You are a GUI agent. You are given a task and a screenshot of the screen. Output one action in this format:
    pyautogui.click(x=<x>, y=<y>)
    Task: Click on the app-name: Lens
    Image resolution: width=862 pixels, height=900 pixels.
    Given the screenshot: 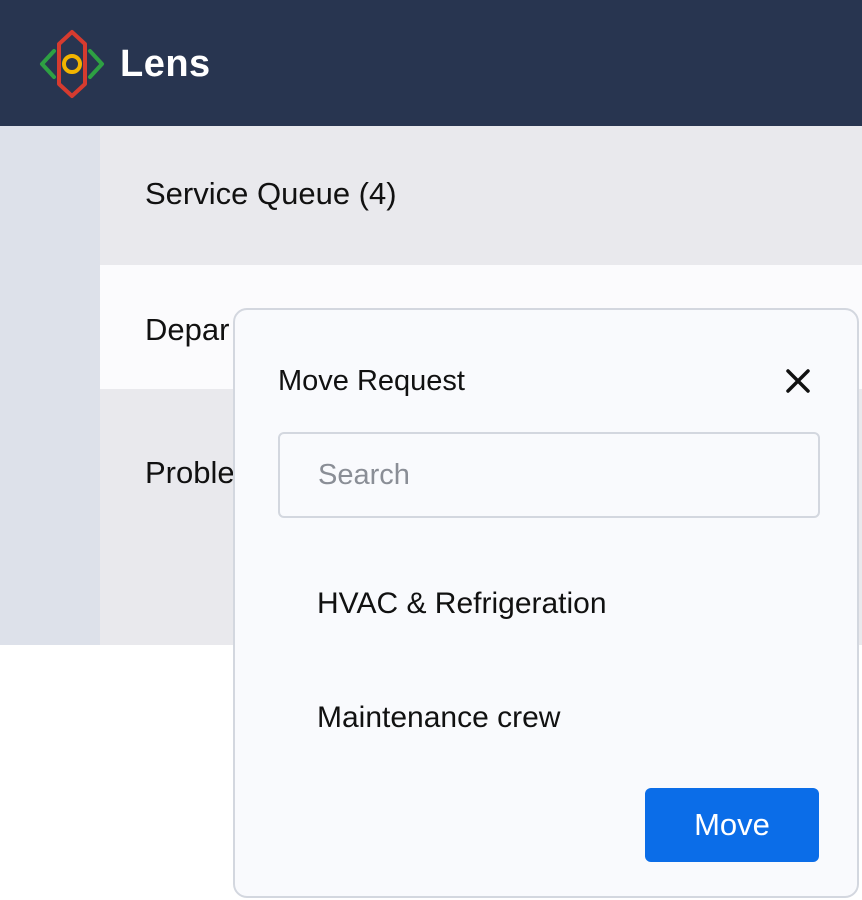 What is the action you would take?
    pyautogui.click(x=165, y=64)
    